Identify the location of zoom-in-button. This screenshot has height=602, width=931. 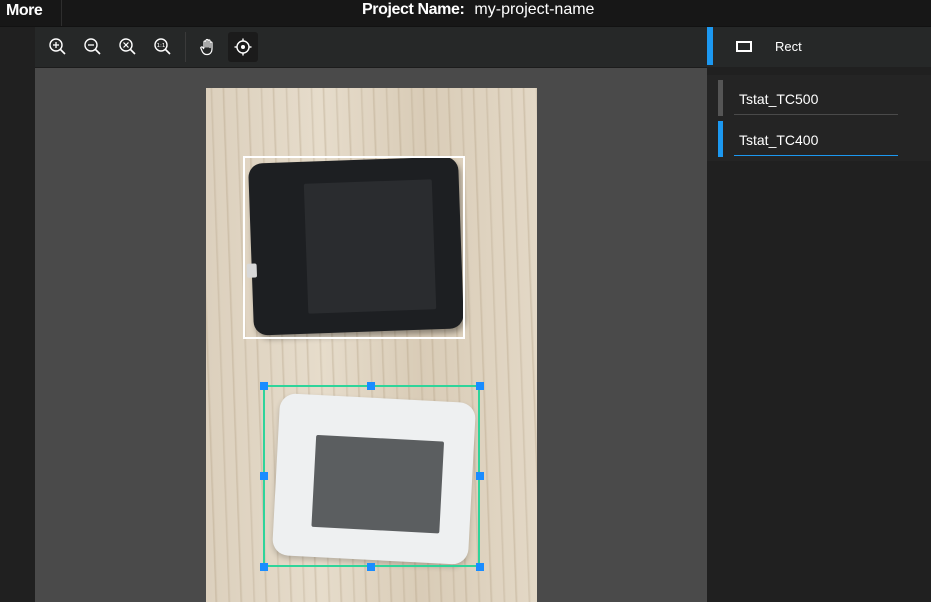
(58, 47).